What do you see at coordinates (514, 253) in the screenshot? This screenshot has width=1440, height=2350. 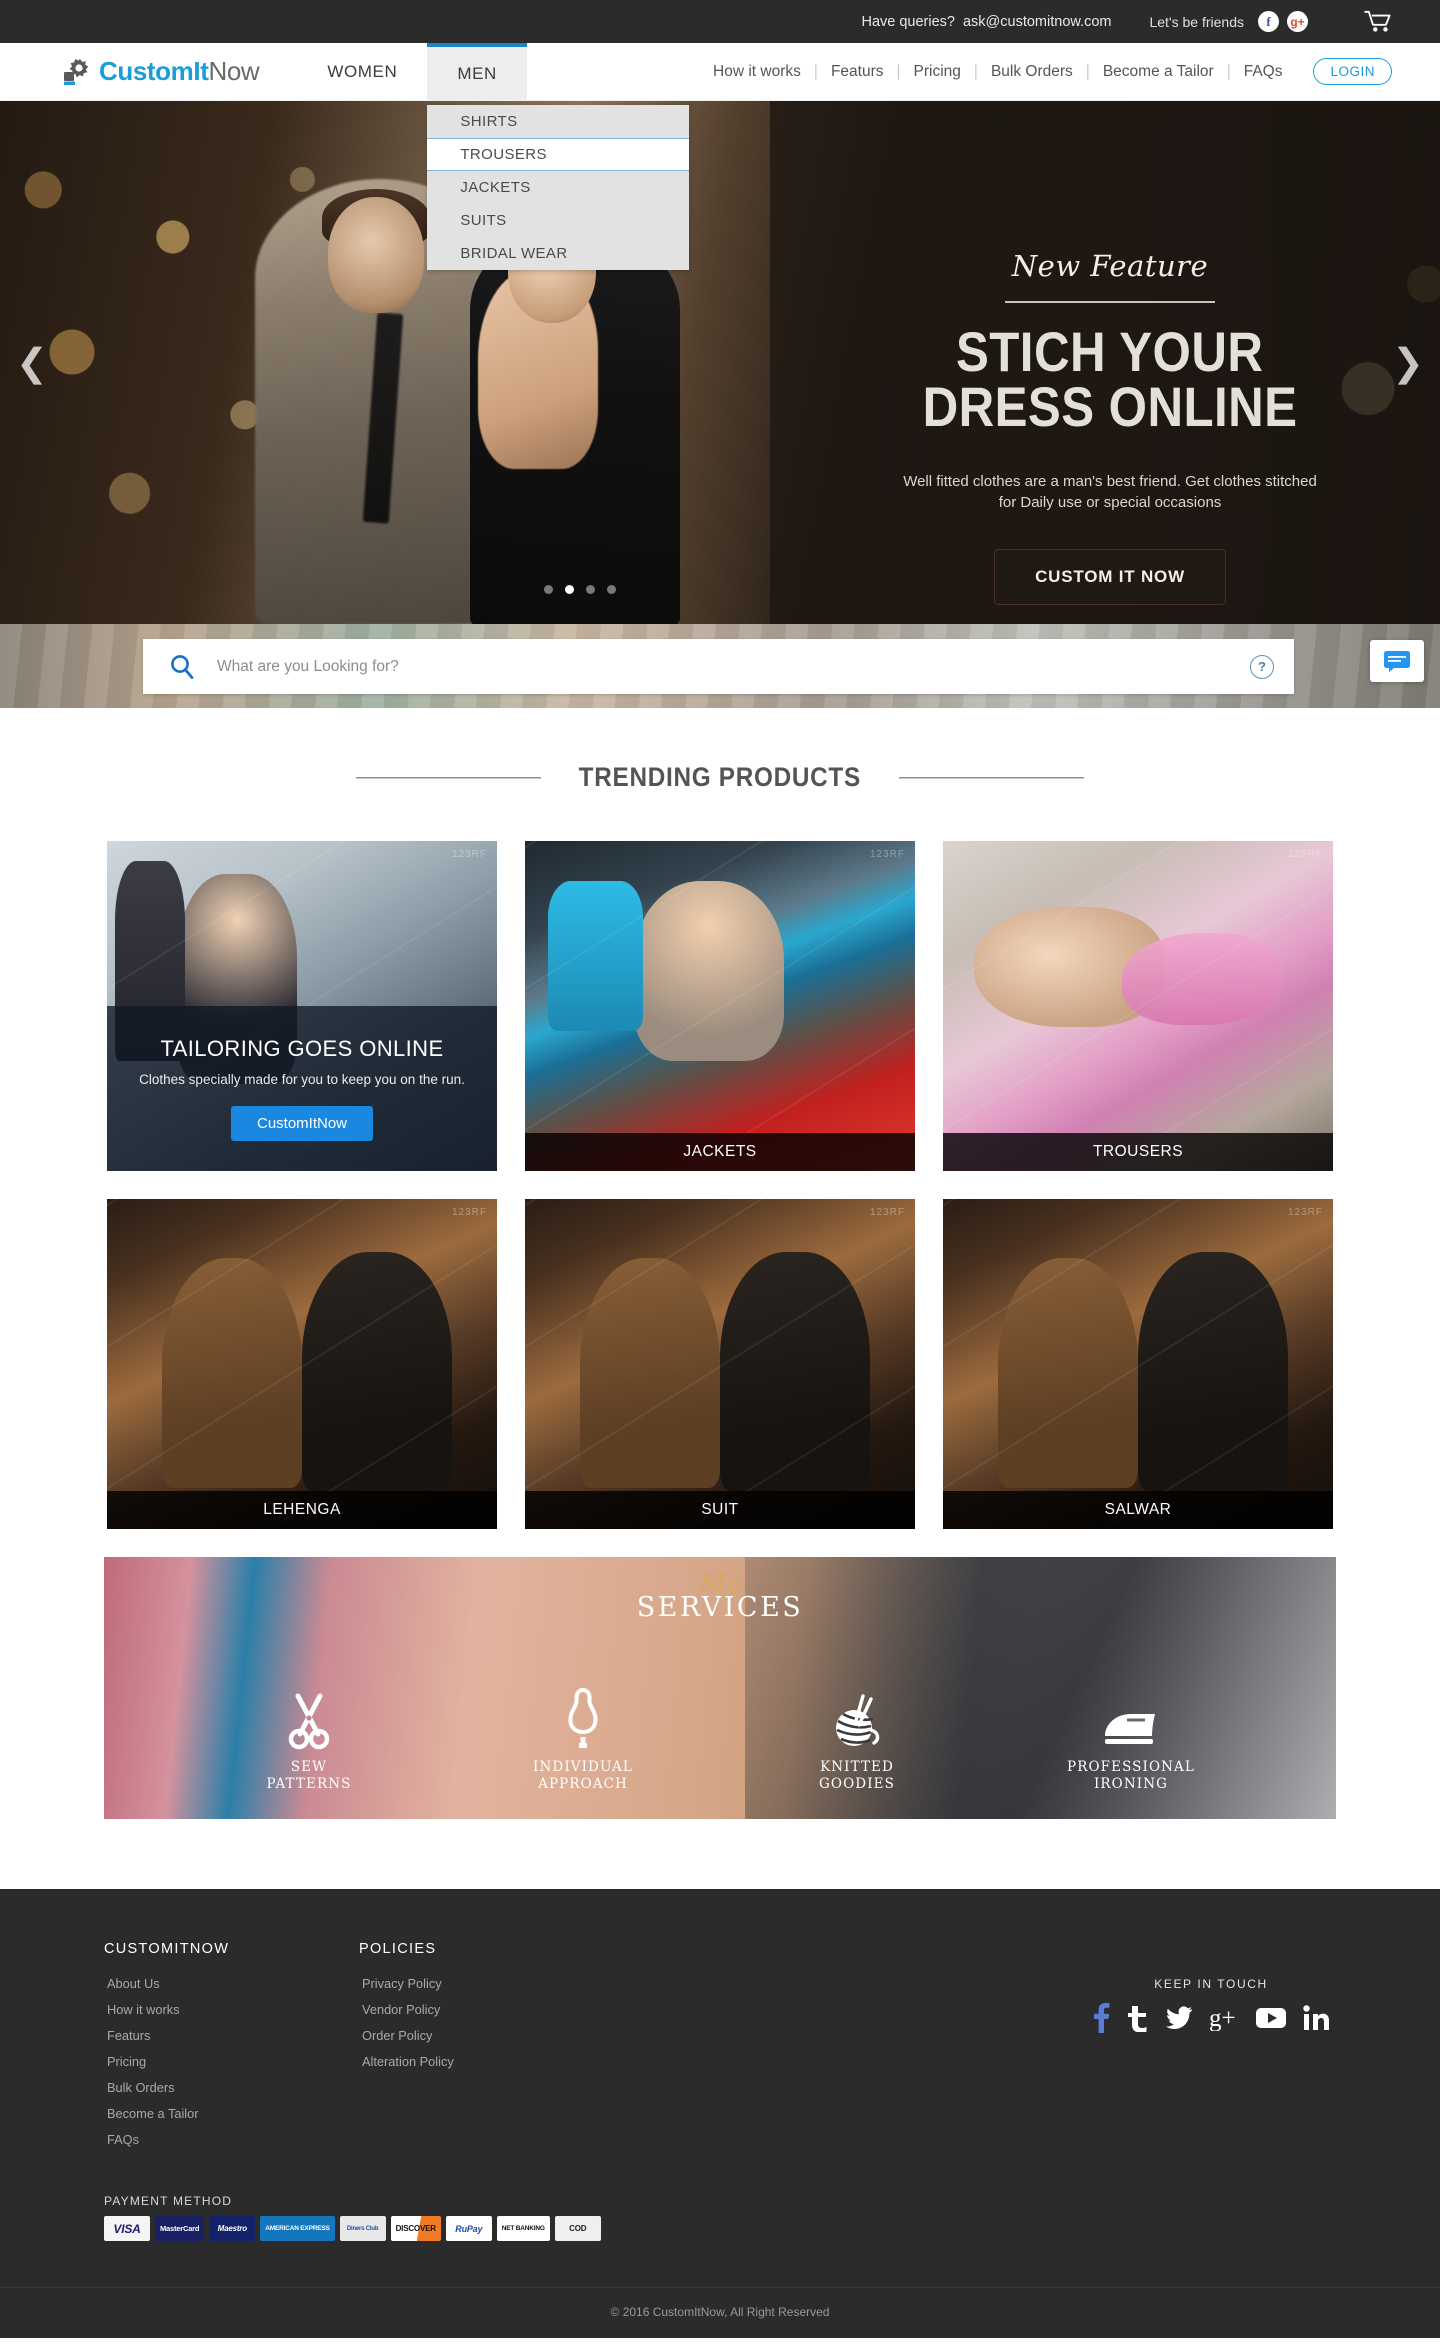 I see `dropdown-item-bridal-wear-label: BRIDAL WEAR` at bounding box center [514, 253].